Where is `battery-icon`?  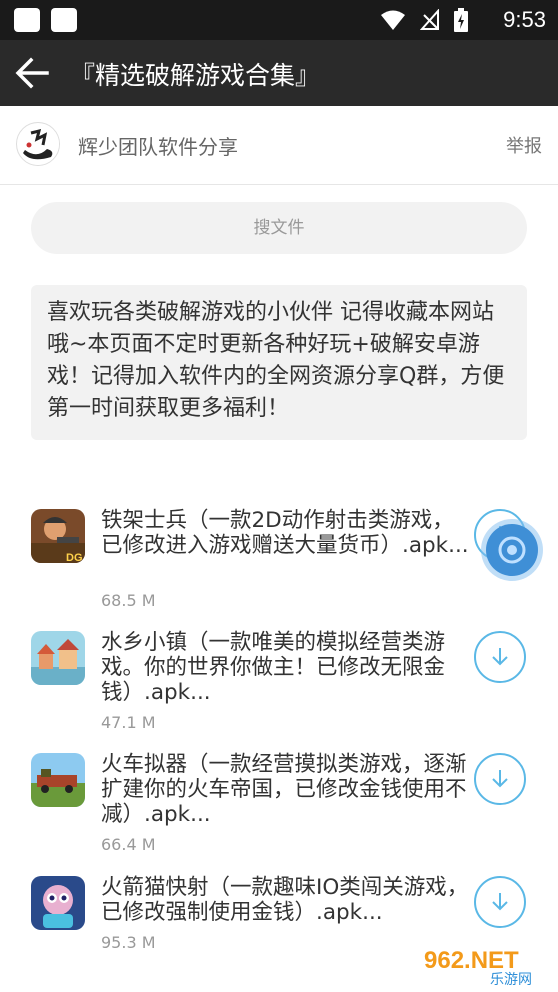 battery-icon is located at coordinates (461, 20).